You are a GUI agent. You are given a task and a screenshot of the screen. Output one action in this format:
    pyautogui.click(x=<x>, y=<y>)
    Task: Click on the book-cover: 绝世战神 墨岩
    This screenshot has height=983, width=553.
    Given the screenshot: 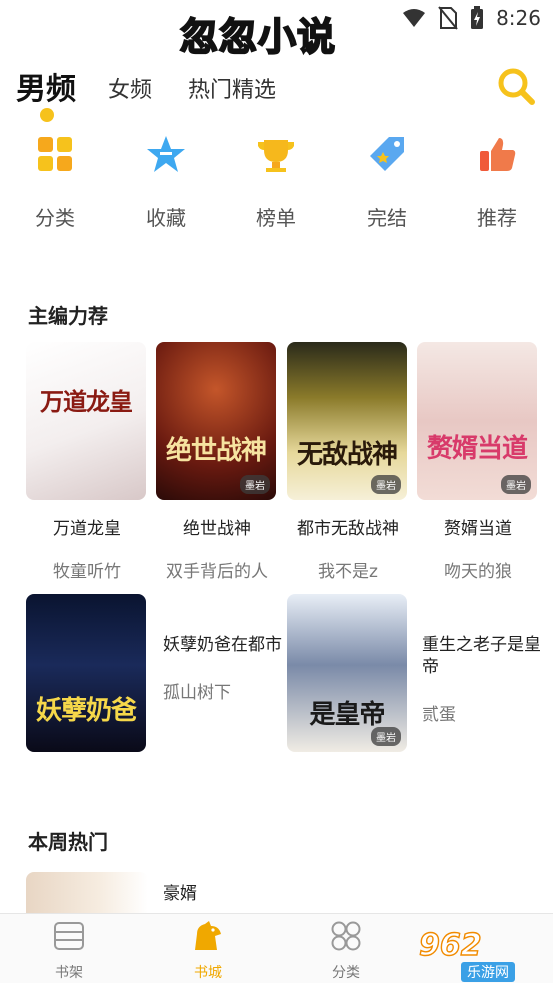 What is the action you would take?
    pyautogui.click(x=216, y=421)
    